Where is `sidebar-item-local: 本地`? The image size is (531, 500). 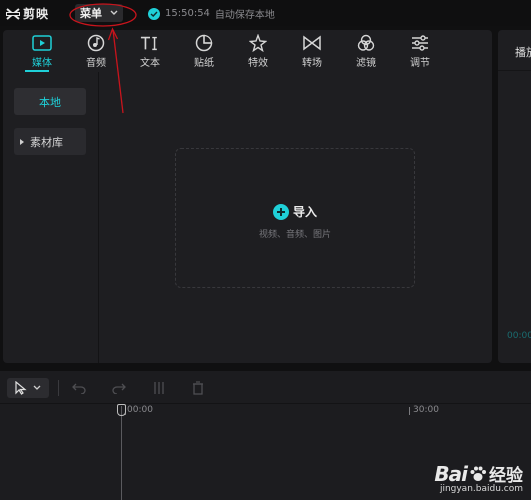
sidebar-item-local: 本地 is located at coordinates (50, 101).